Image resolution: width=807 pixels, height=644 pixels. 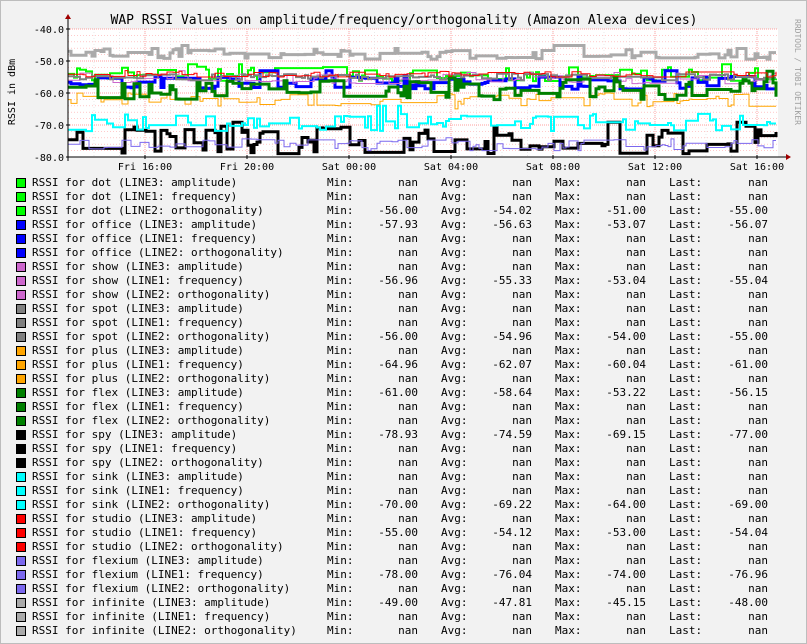 I want to click on min-value: -78.93, so click(x=398, y=434).